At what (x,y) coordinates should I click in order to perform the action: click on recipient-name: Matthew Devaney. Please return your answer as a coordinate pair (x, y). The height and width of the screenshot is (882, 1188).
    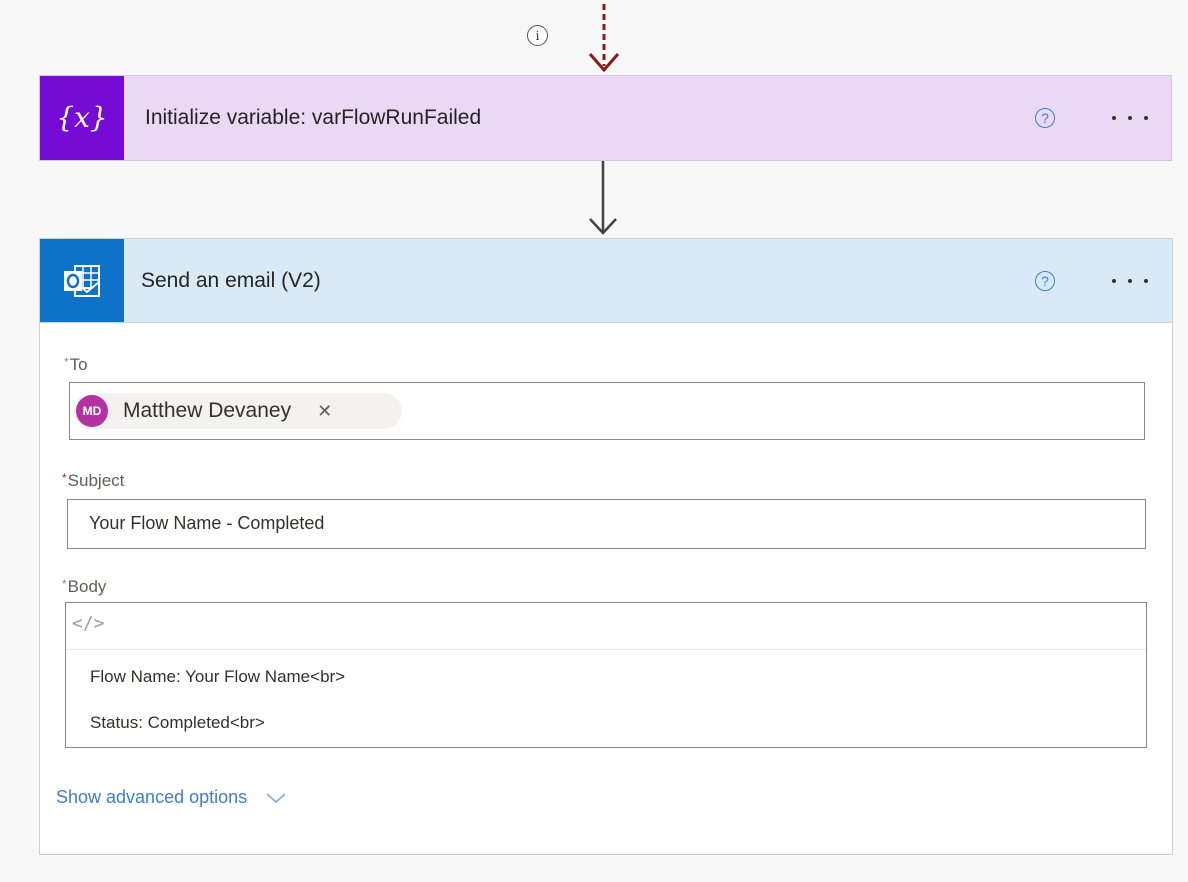
    Looking at the image, I should click on (207, 410).